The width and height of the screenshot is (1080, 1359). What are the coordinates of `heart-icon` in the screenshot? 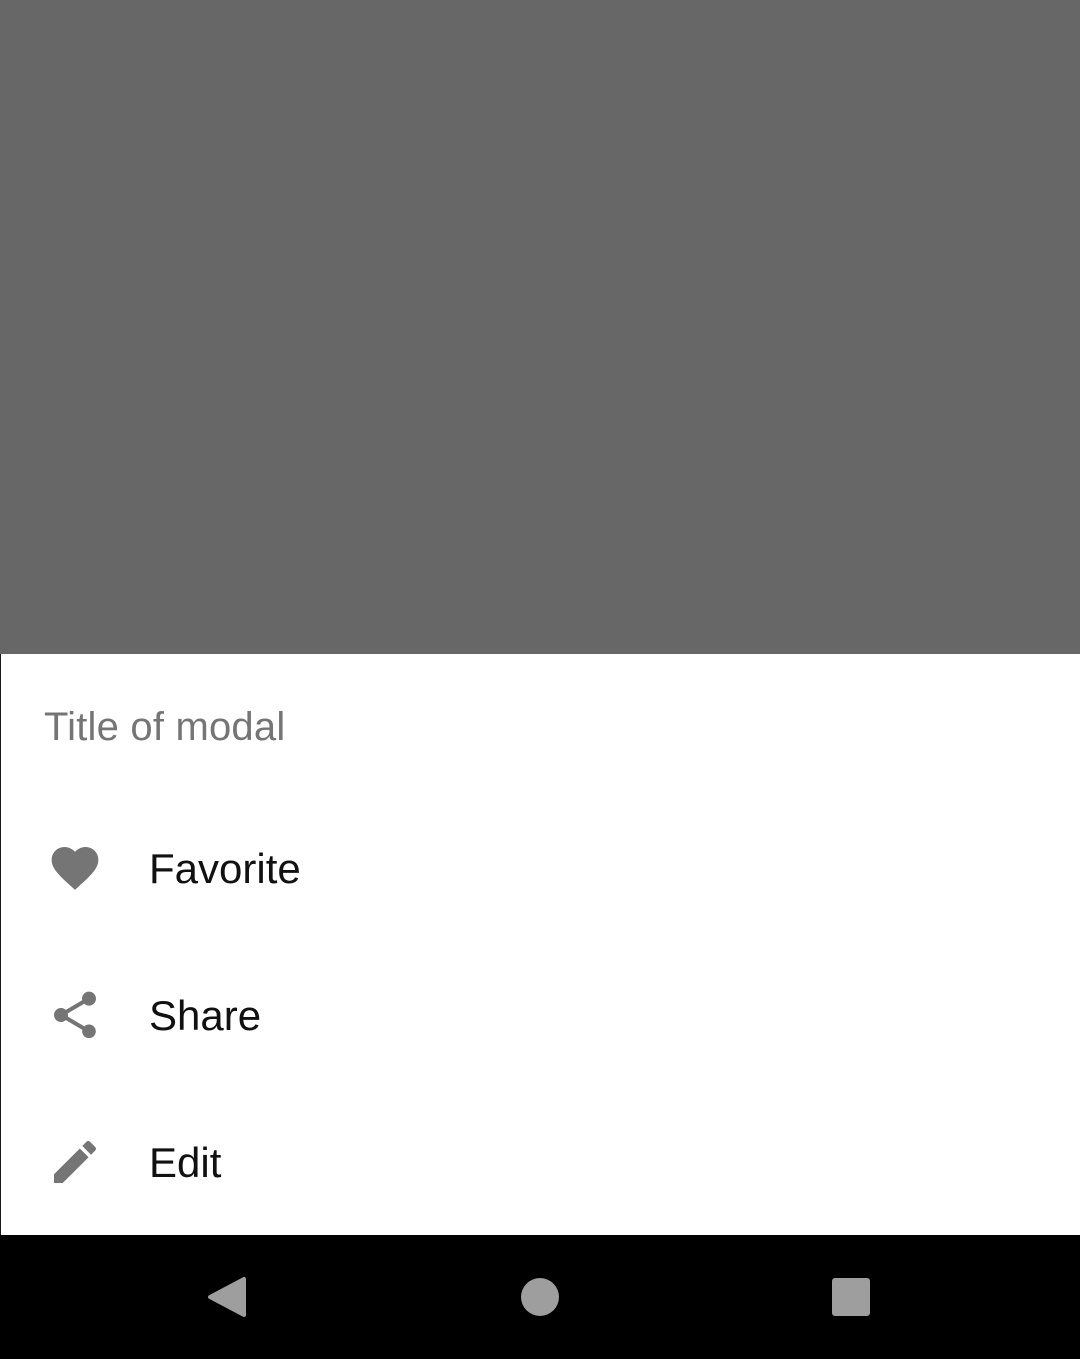 It's located at (75, 868).